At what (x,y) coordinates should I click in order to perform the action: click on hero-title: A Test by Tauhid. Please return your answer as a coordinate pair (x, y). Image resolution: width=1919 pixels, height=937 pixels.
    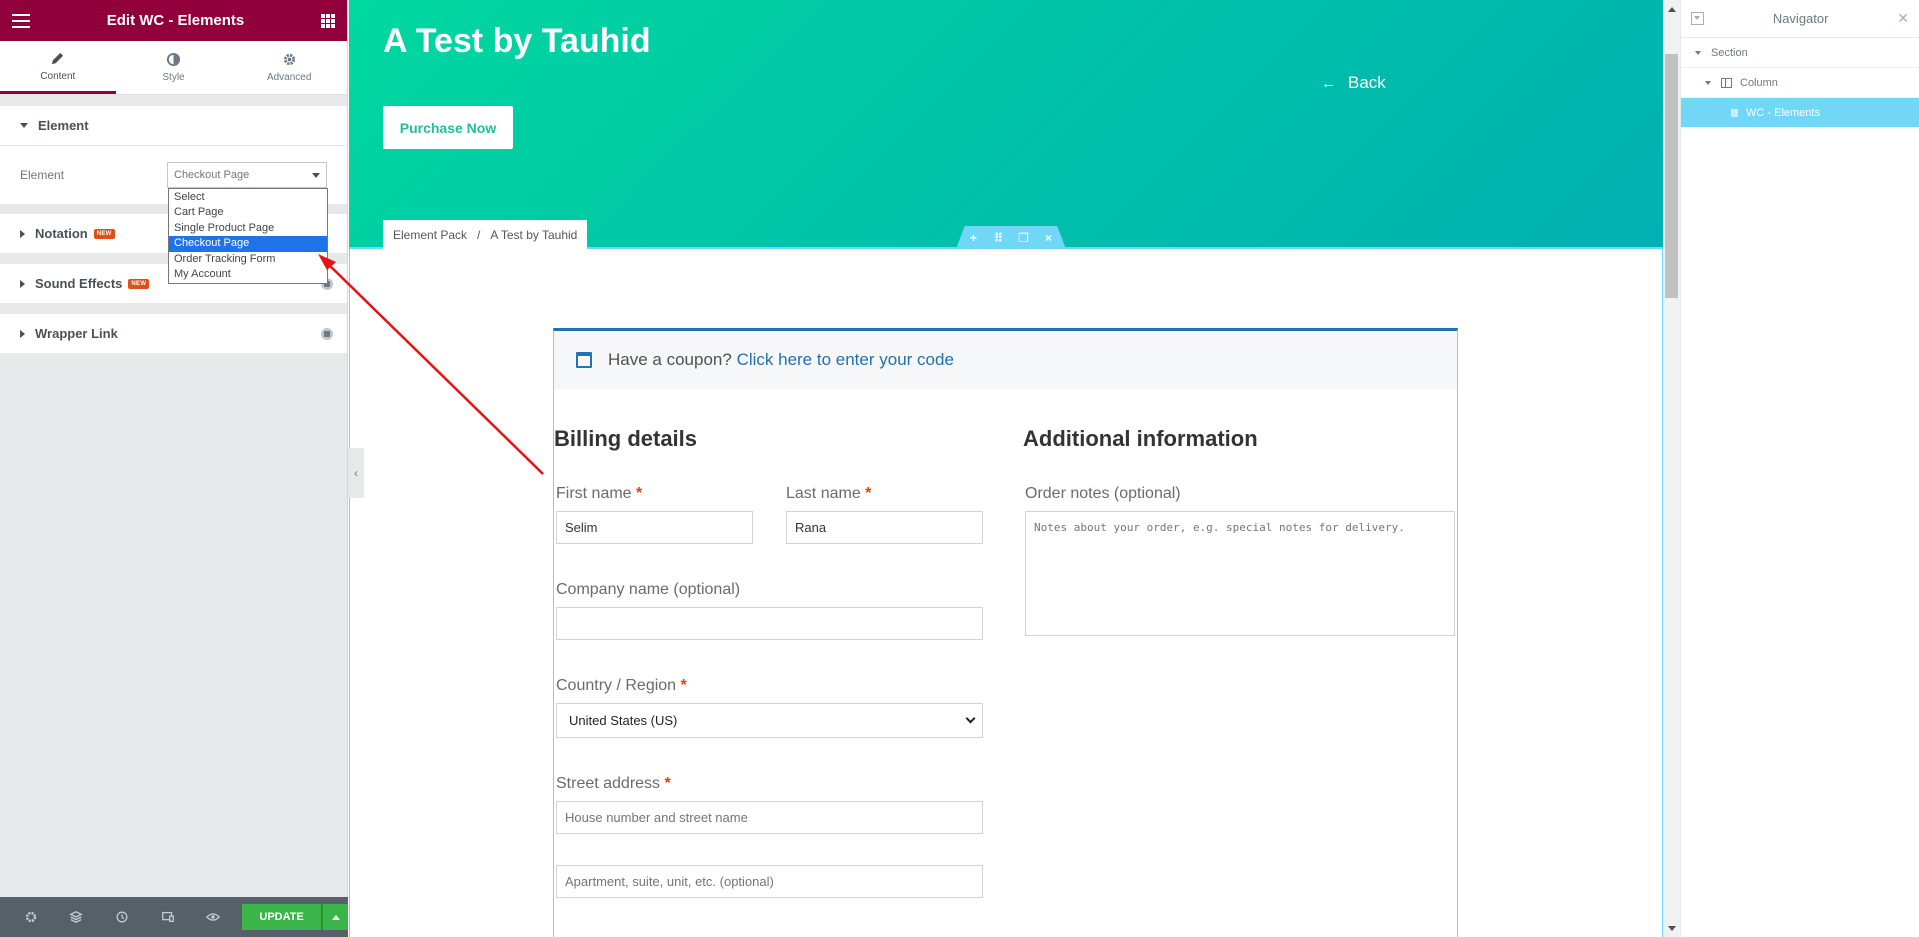
    Looking at the image, I should click on (517, 41).